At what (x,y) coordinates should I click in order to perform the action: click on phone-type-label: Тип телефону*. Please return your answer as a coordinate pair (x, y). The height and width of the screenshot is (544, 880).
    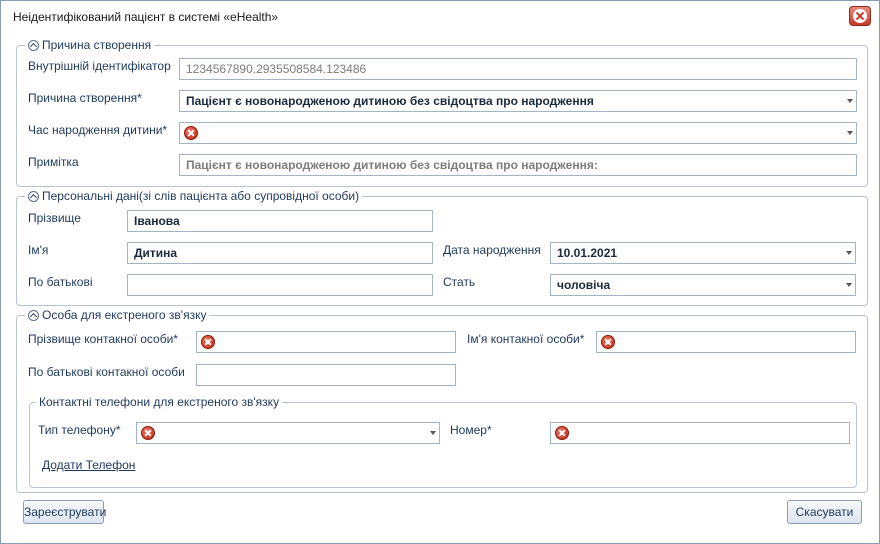
    Looking at the image, I should click on (79, 430).